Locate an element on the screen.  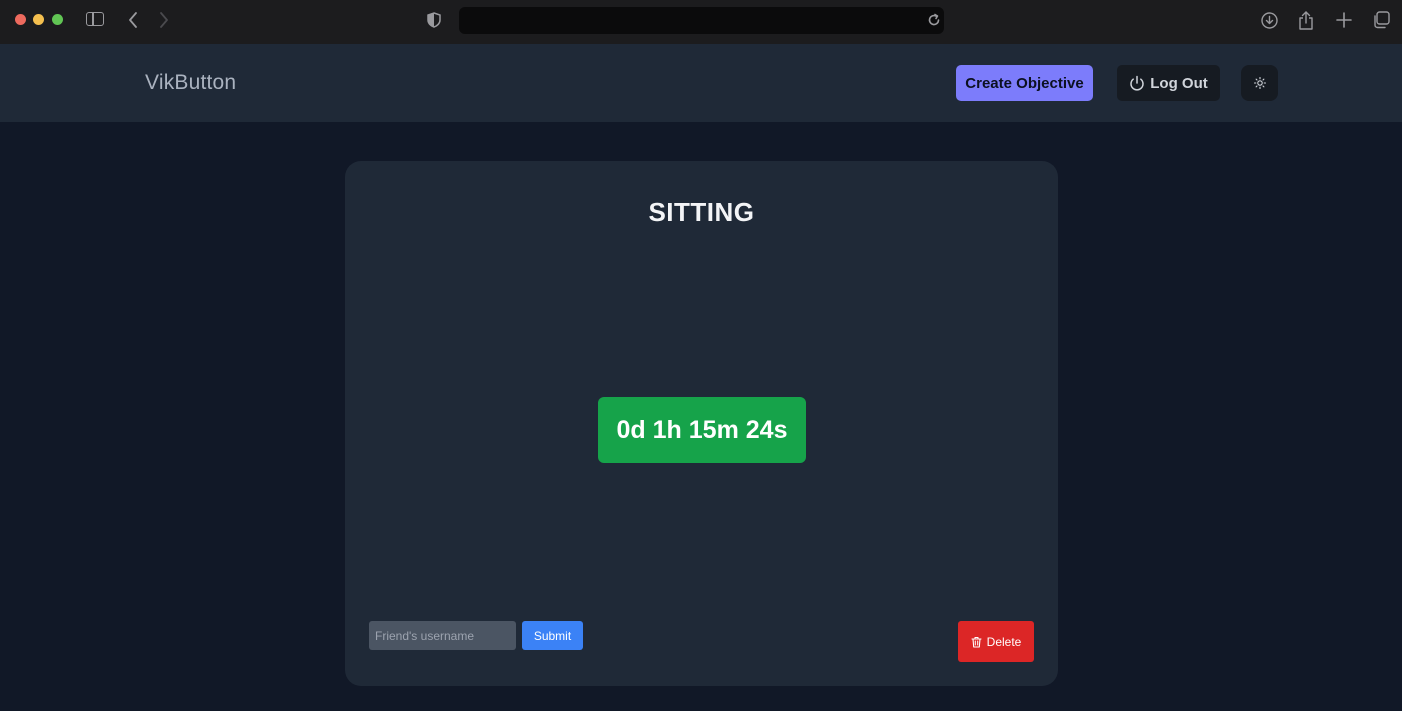
elapsed-timer: 0d 1h 15m 24s is located at coordinates (702, 430).